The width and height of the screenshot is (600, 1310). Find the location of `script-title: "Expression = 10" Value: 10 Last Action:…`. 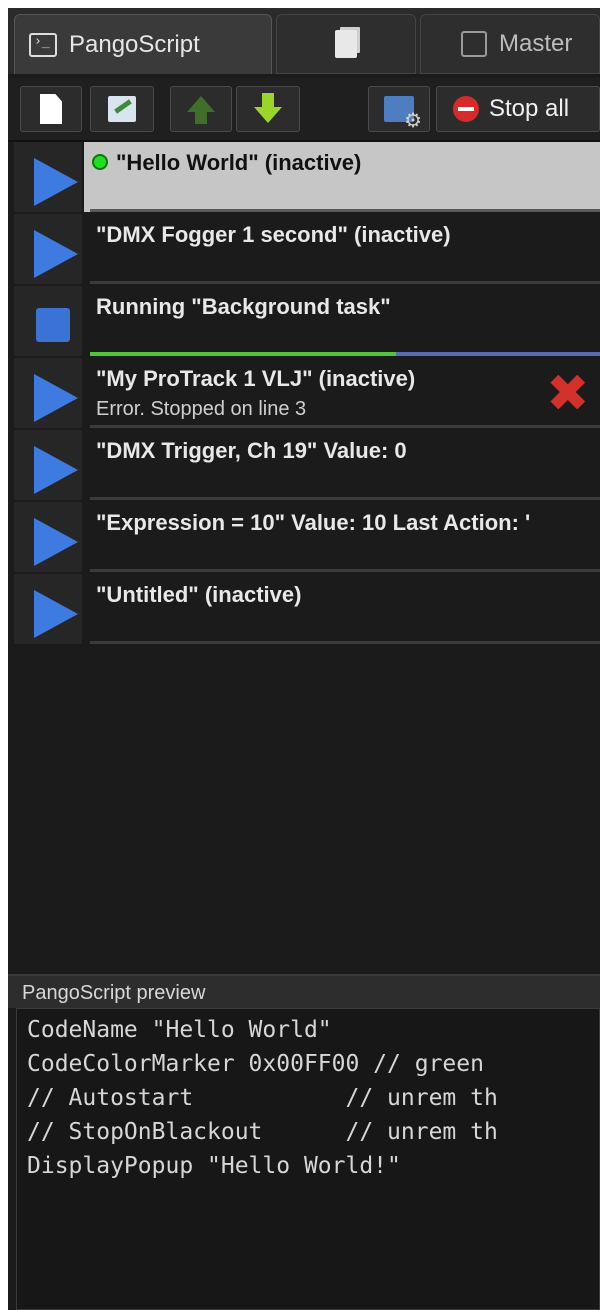

script-title: "Expression = 10" Value: 10 Last Action:… is located at coordinates (313, 522).